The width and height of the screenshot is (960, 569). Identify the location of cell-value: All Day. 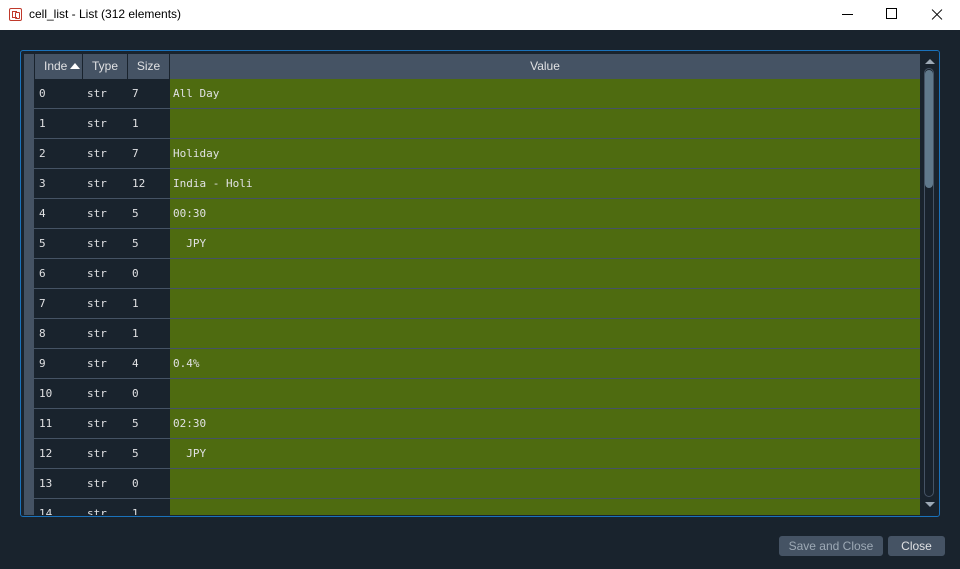
(545, 93).